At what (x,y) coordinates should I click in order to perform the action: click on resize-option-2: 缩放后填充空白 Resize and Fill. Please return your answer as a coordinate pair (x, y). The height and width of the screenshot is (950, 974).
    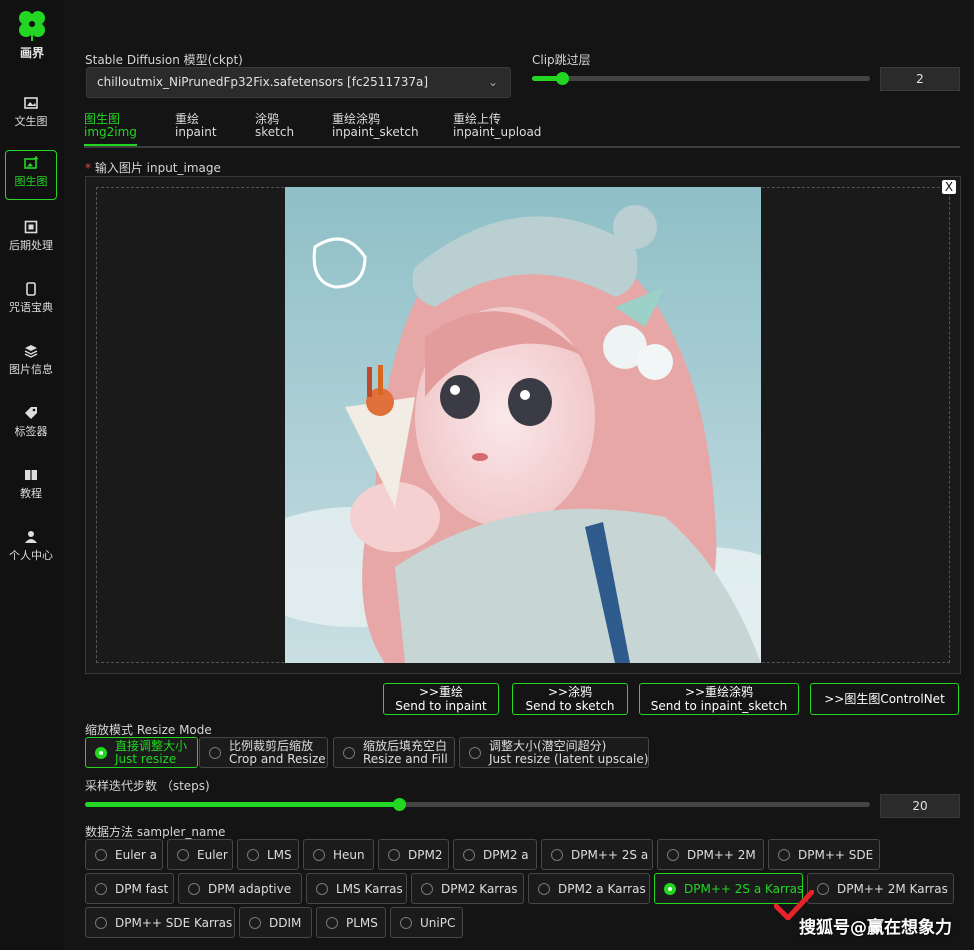
    Looking at the image, I should click on (394, 752).